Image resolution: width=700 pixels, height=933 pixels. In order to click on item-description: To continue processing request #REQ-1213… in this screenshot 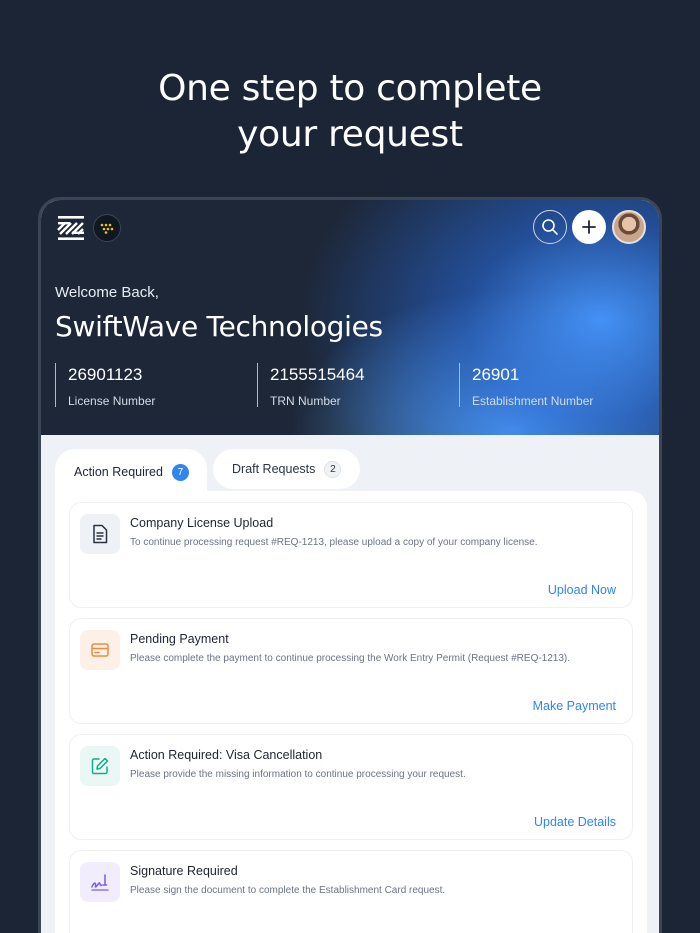, I will do `click(334, 542)`.